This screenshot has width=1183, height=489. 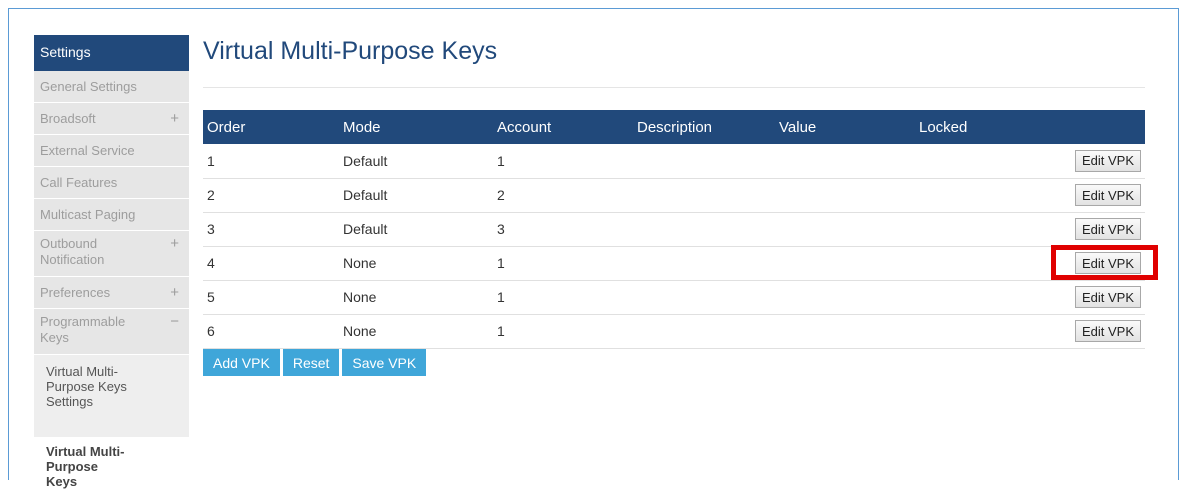 What do you see at coordinates (72, 251) in the screenshot?
I see `sidebar-item-label: Outbound Notification` at bounding box center [72, 251].